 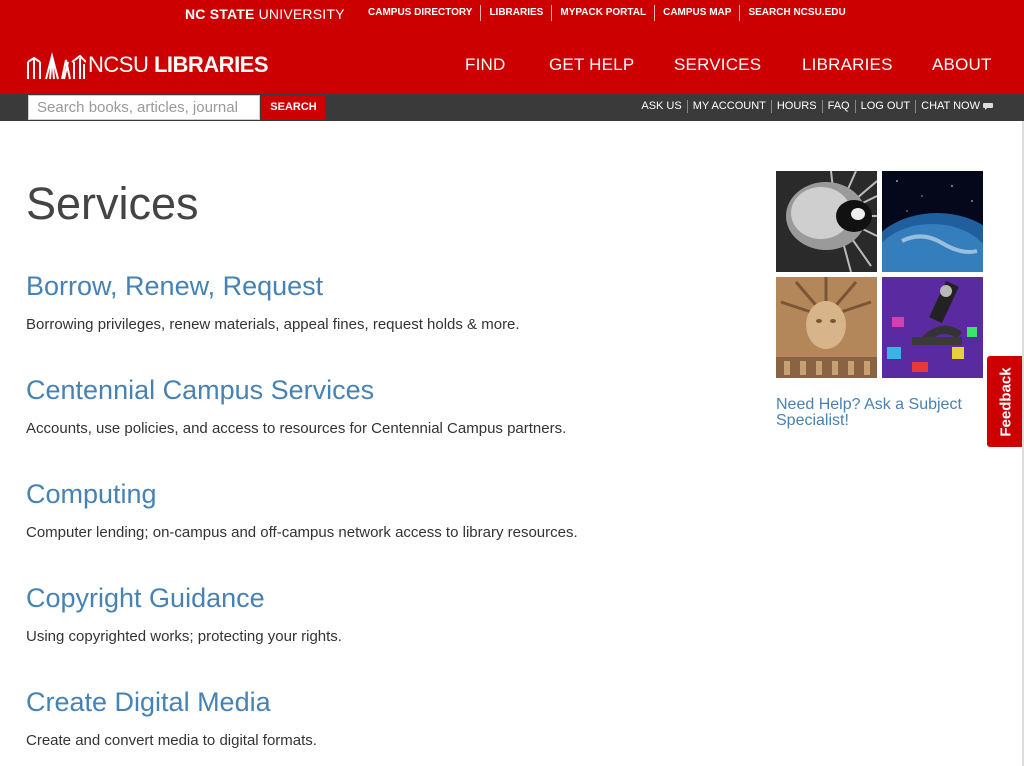 I want to click on nav-about: ABOUT, so click(x=962, y=65).